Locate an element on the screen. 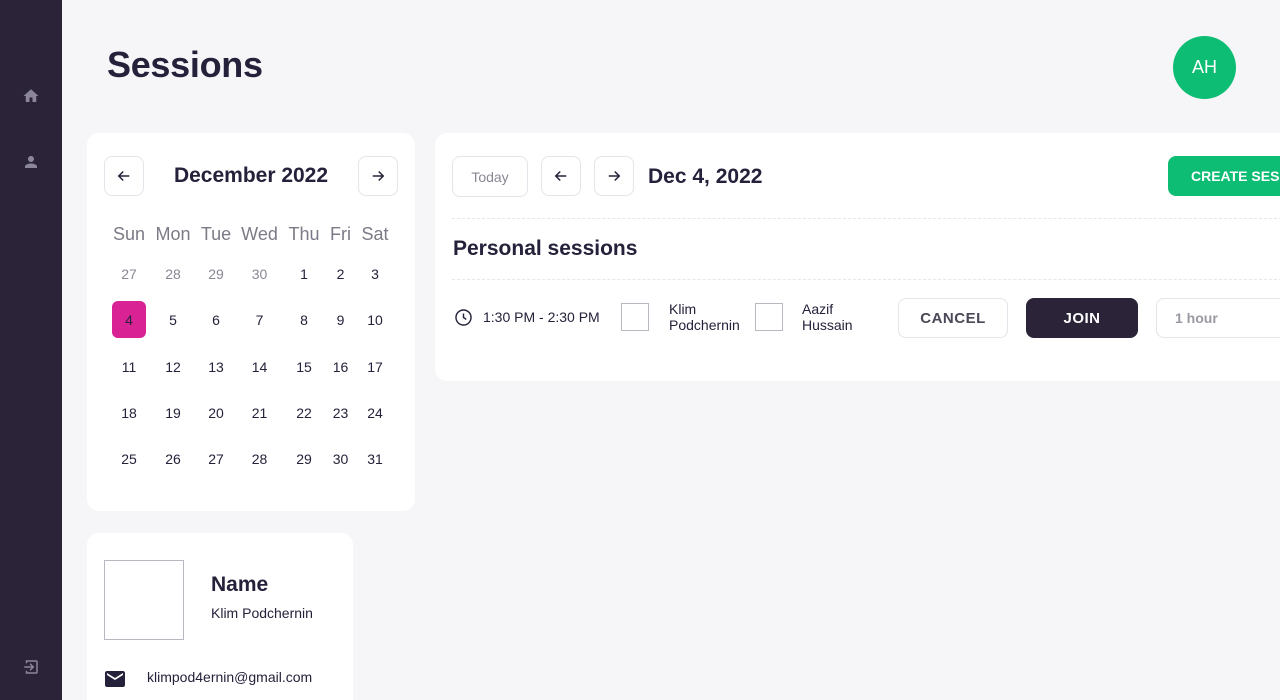 The image size is (1280, 700). calendar-week: 27 28 29 30 1 2 3 is located at coordinates (252, 274).